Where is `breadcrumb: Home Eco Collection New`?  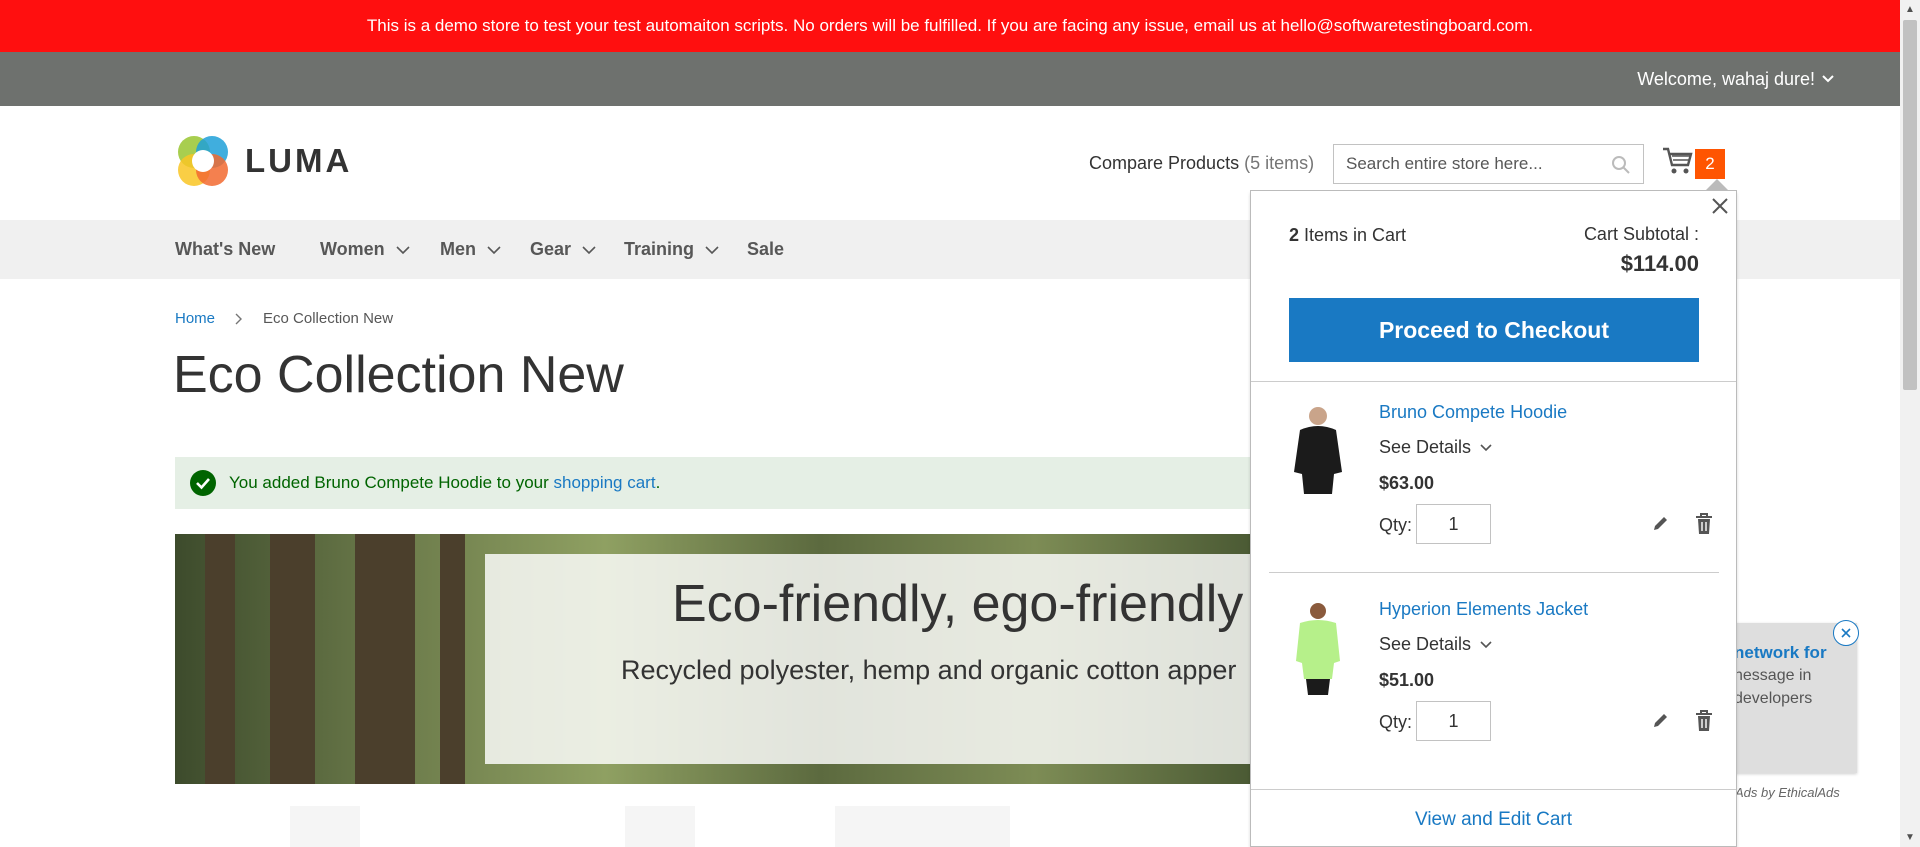
breadcrumb: Home Eco Collection New is located at coordinates (284, 318).